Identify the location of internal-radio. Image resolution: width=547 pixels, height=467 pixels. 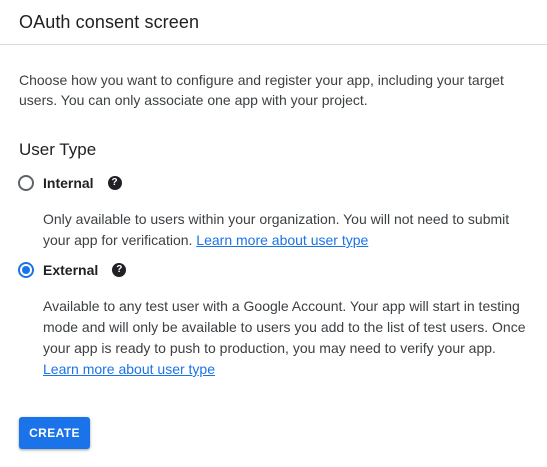
(26, 183).